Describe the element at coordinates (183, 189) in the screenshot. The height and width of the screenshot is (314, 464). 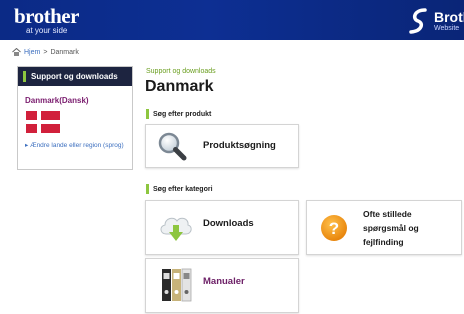
I see `section-heading-category-label: Søg efter kategori` at that location.